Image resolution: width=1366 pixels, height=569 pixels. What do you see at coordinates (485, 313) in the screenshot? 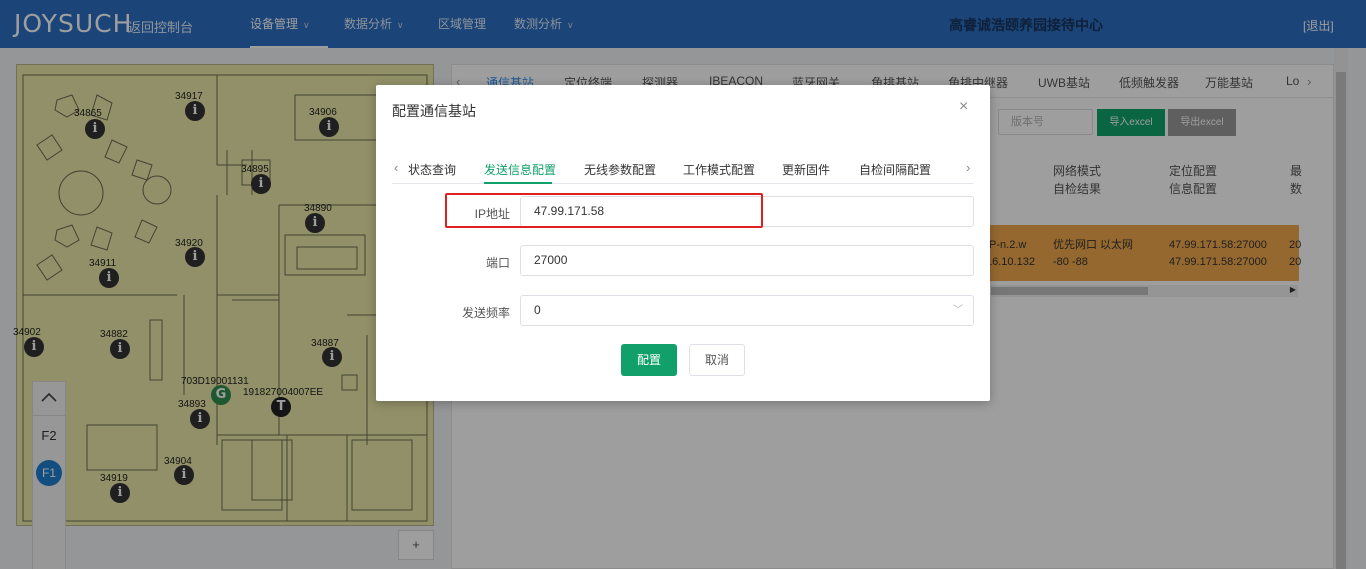
I see `frequency-label: 发送频率` at bounding box center [485, 313].